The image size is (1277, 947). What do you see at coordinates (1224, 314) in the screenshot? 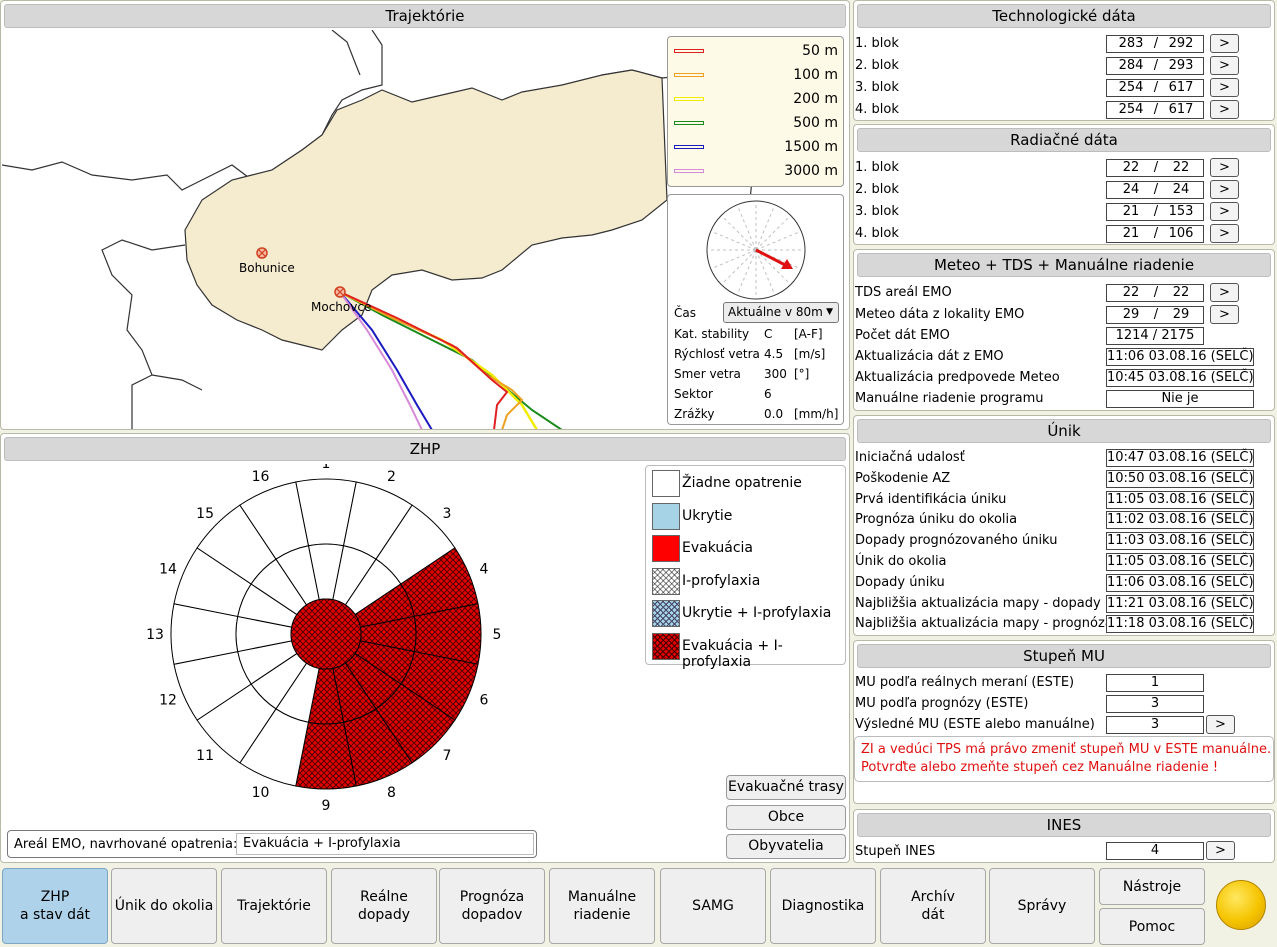
I see `lok-arrow-button: >` at bounding box center [1224, 314].